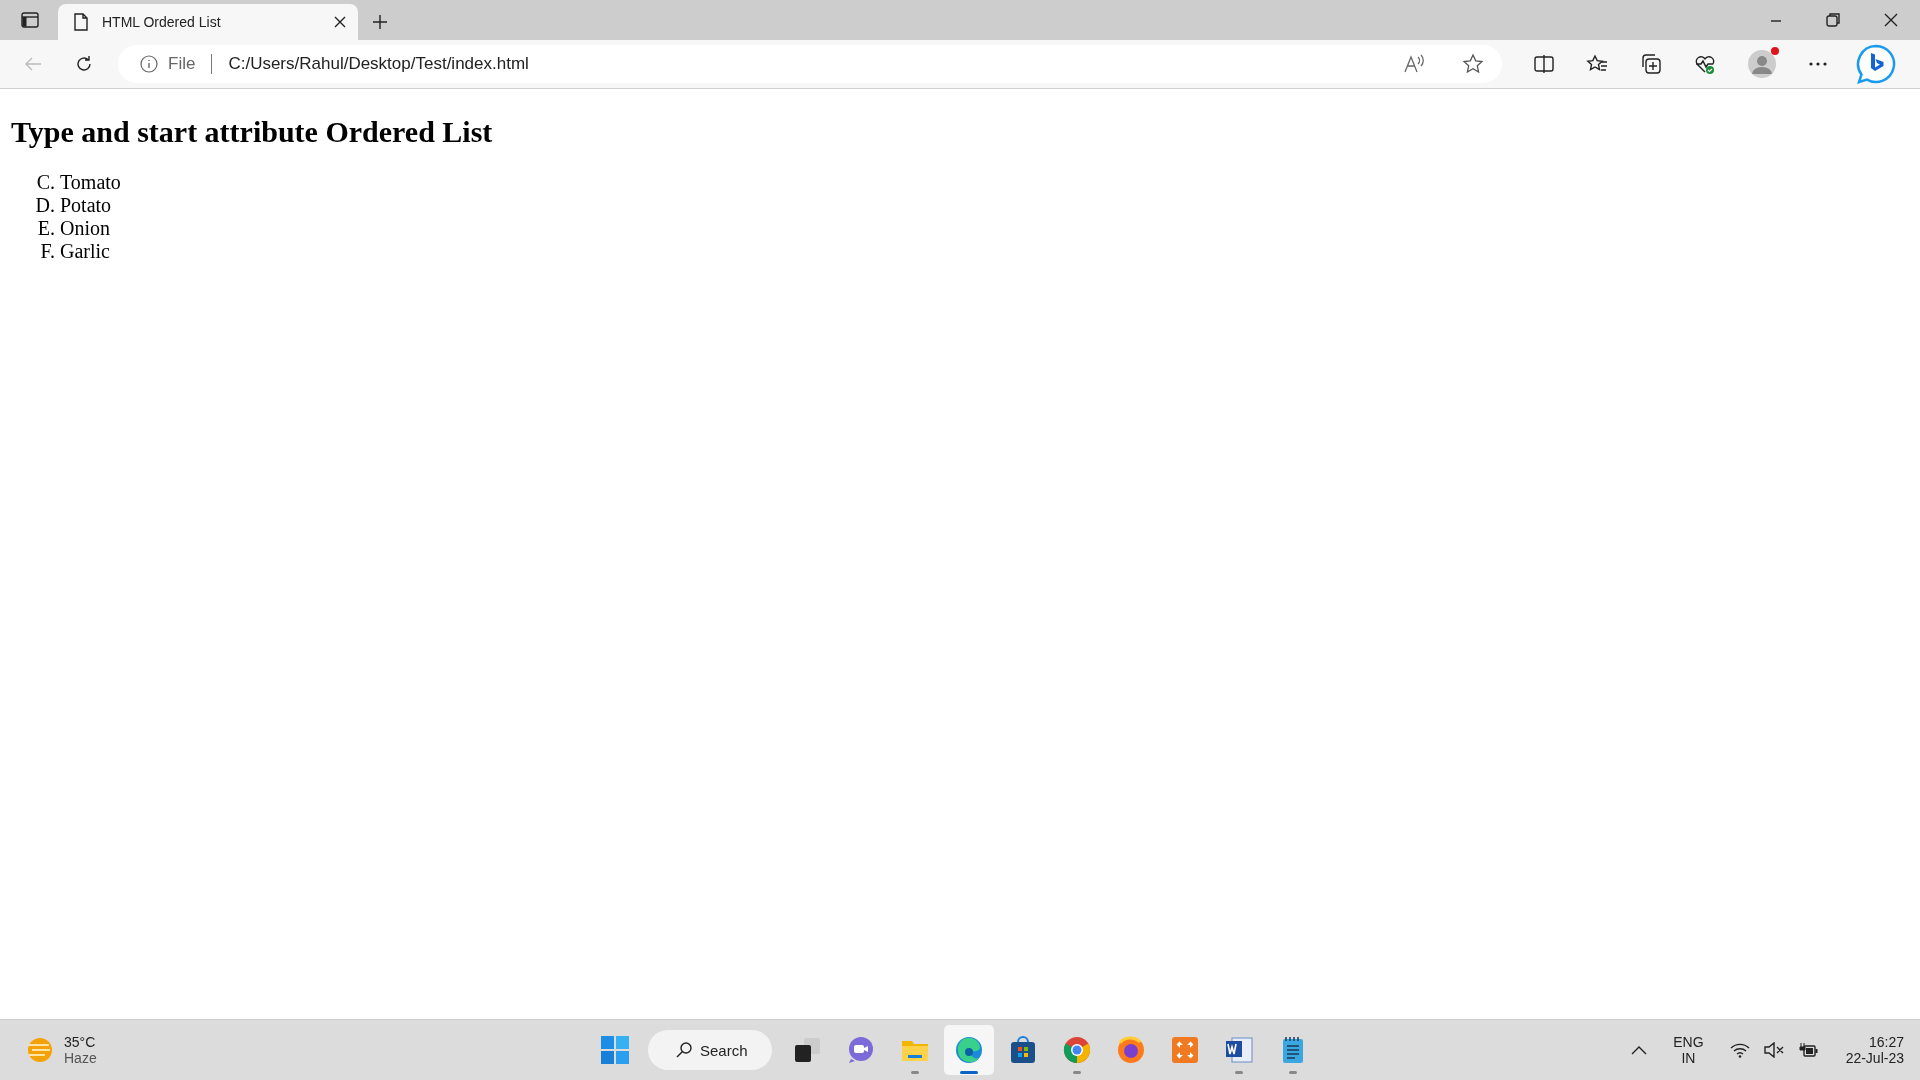 The height and width of the screenshot is (1080, 1920). I want to click on muted-speaker-icon, so click(1773, 1050).